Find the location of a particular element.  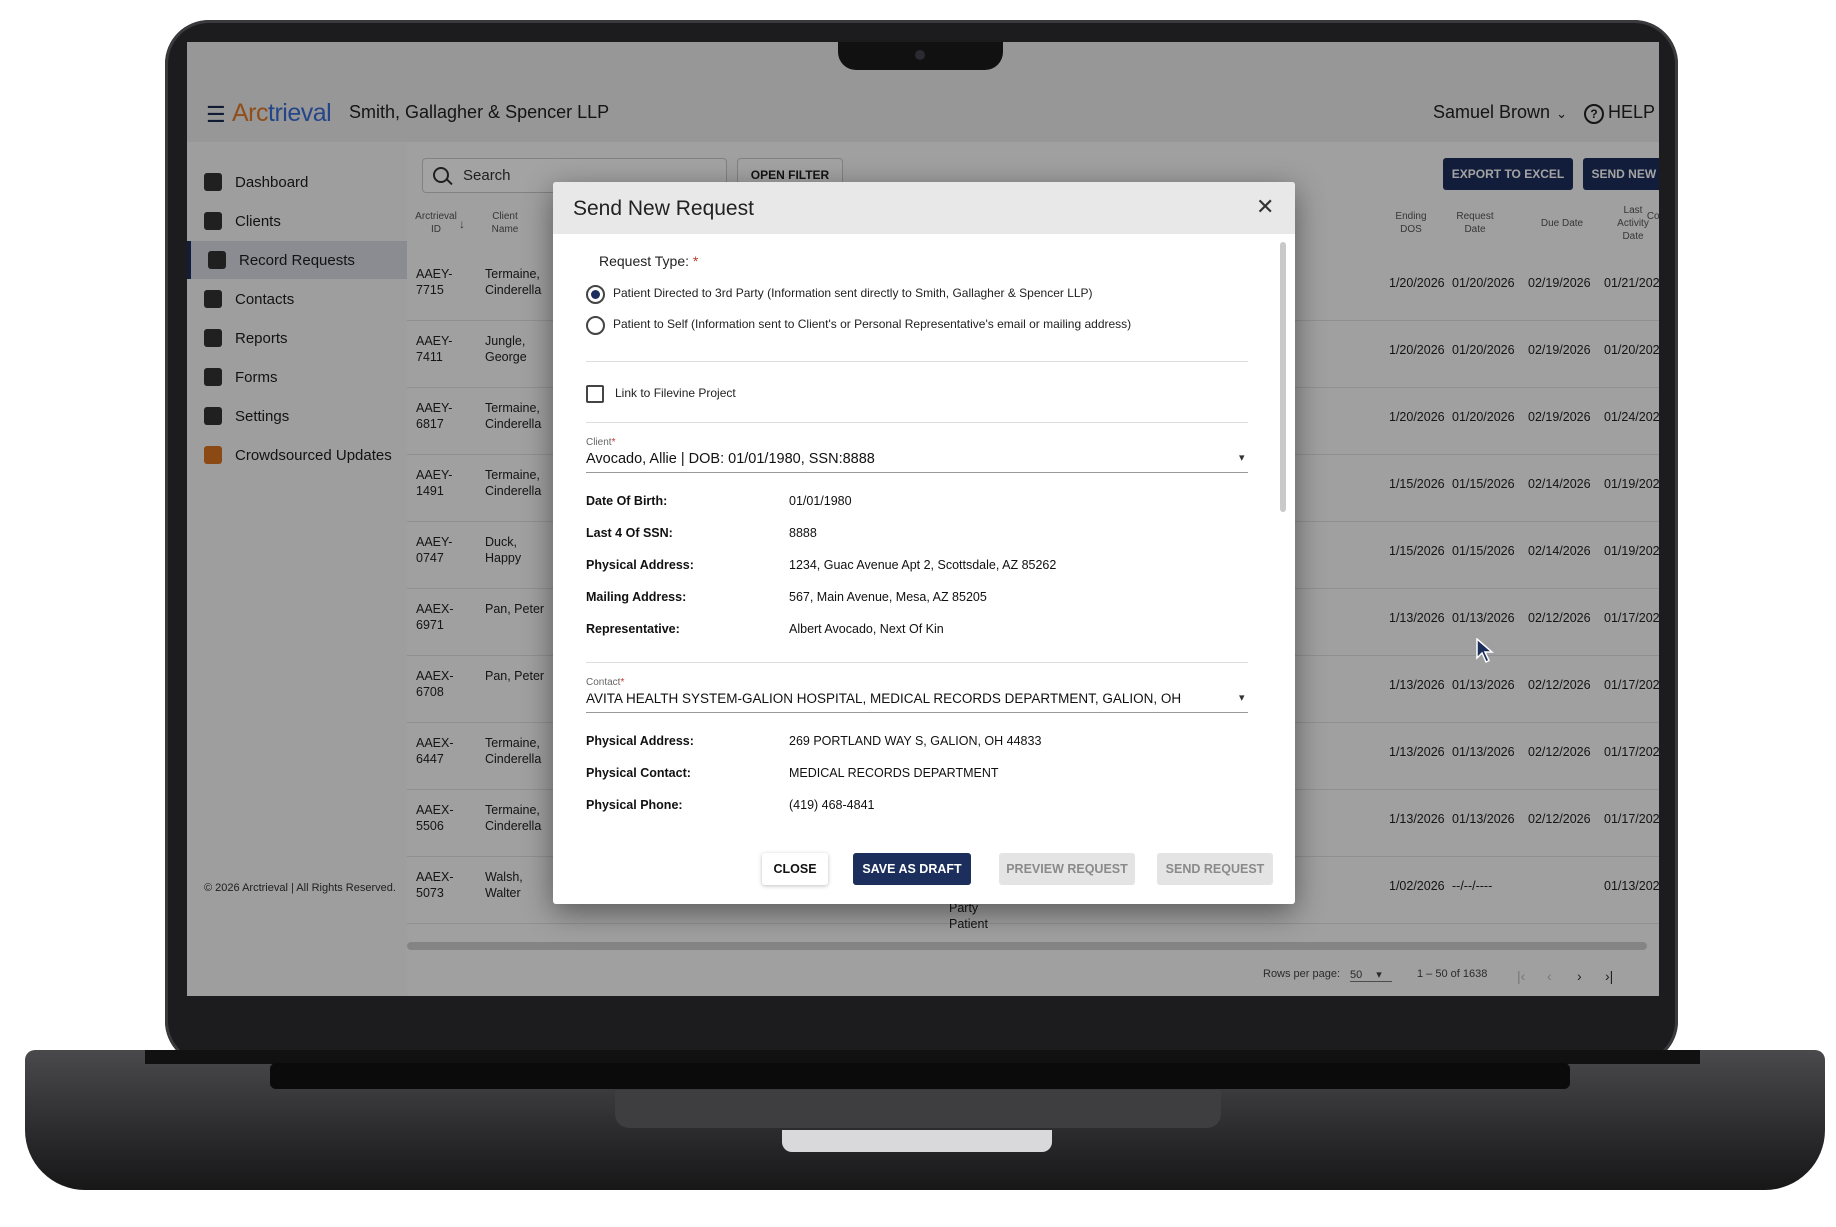

contact-physical-address-label: Physical Address: is located at coordinates (640, 741).